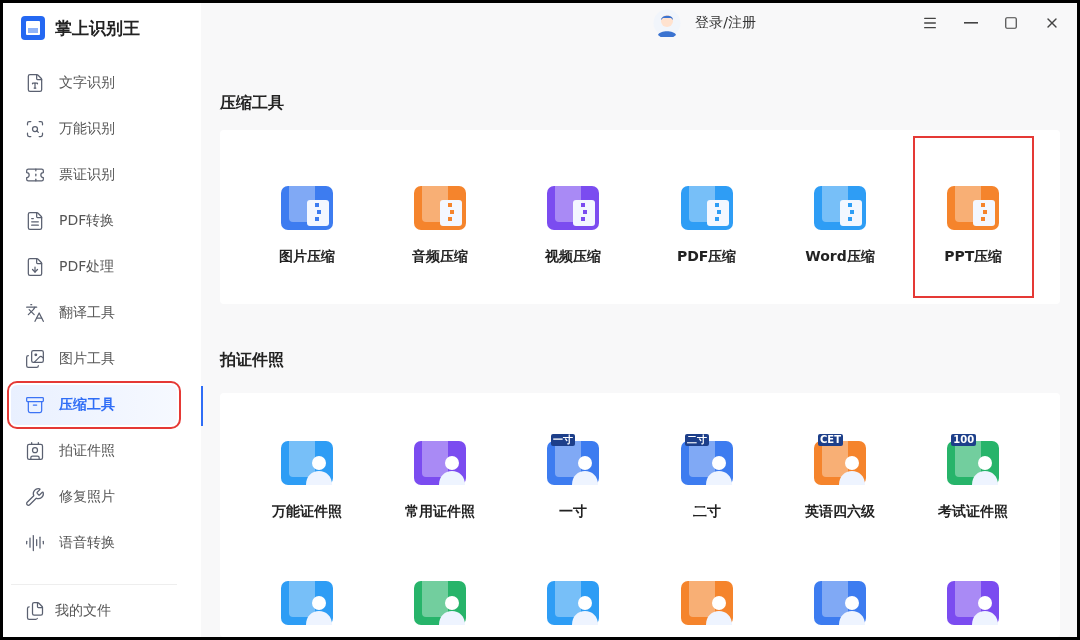 The image size is (1080, 640). I want to click on my-files-item: 我的文件, so click(106, 611).